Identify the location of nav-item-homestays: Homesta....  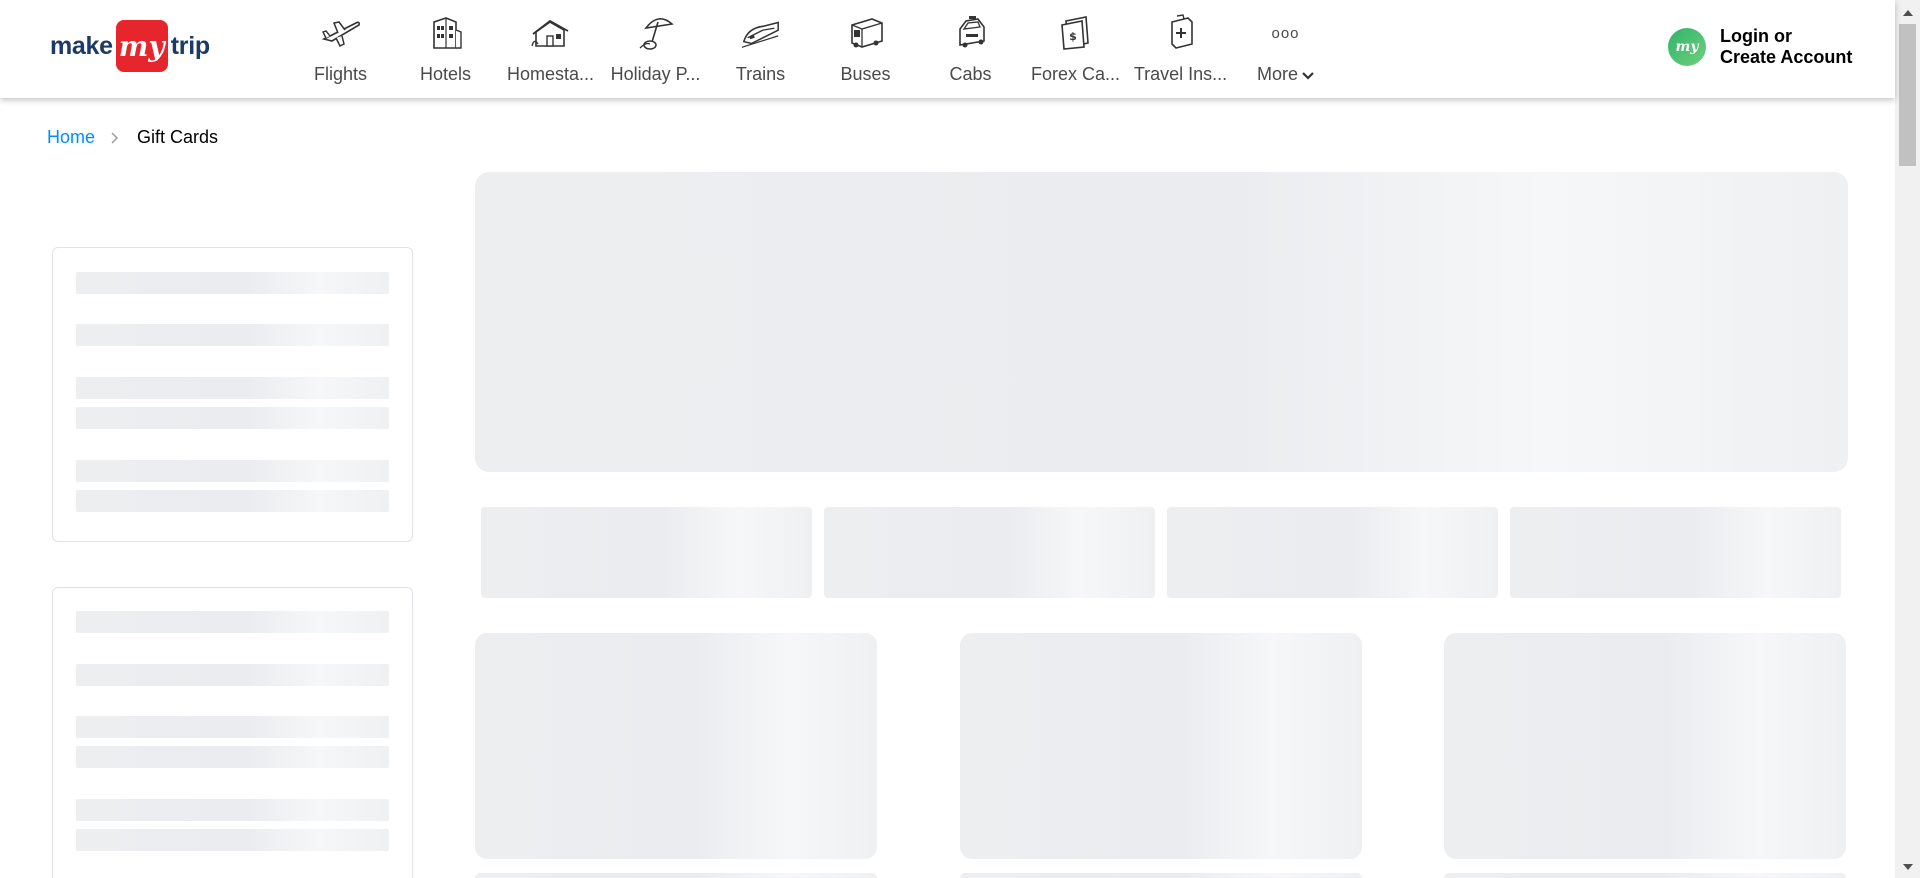
(550, 48).